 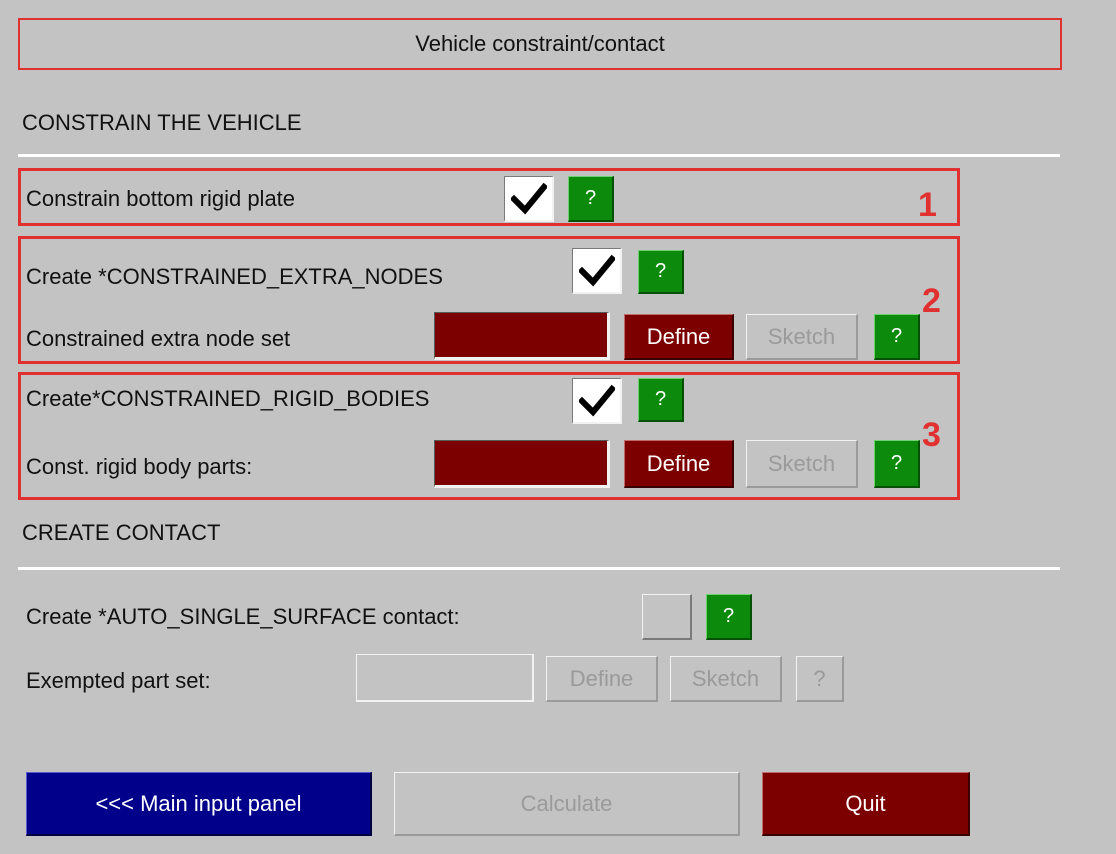 I want to click on extra-node-set-label: Constrained extra node set, so click(x=158, y=338).